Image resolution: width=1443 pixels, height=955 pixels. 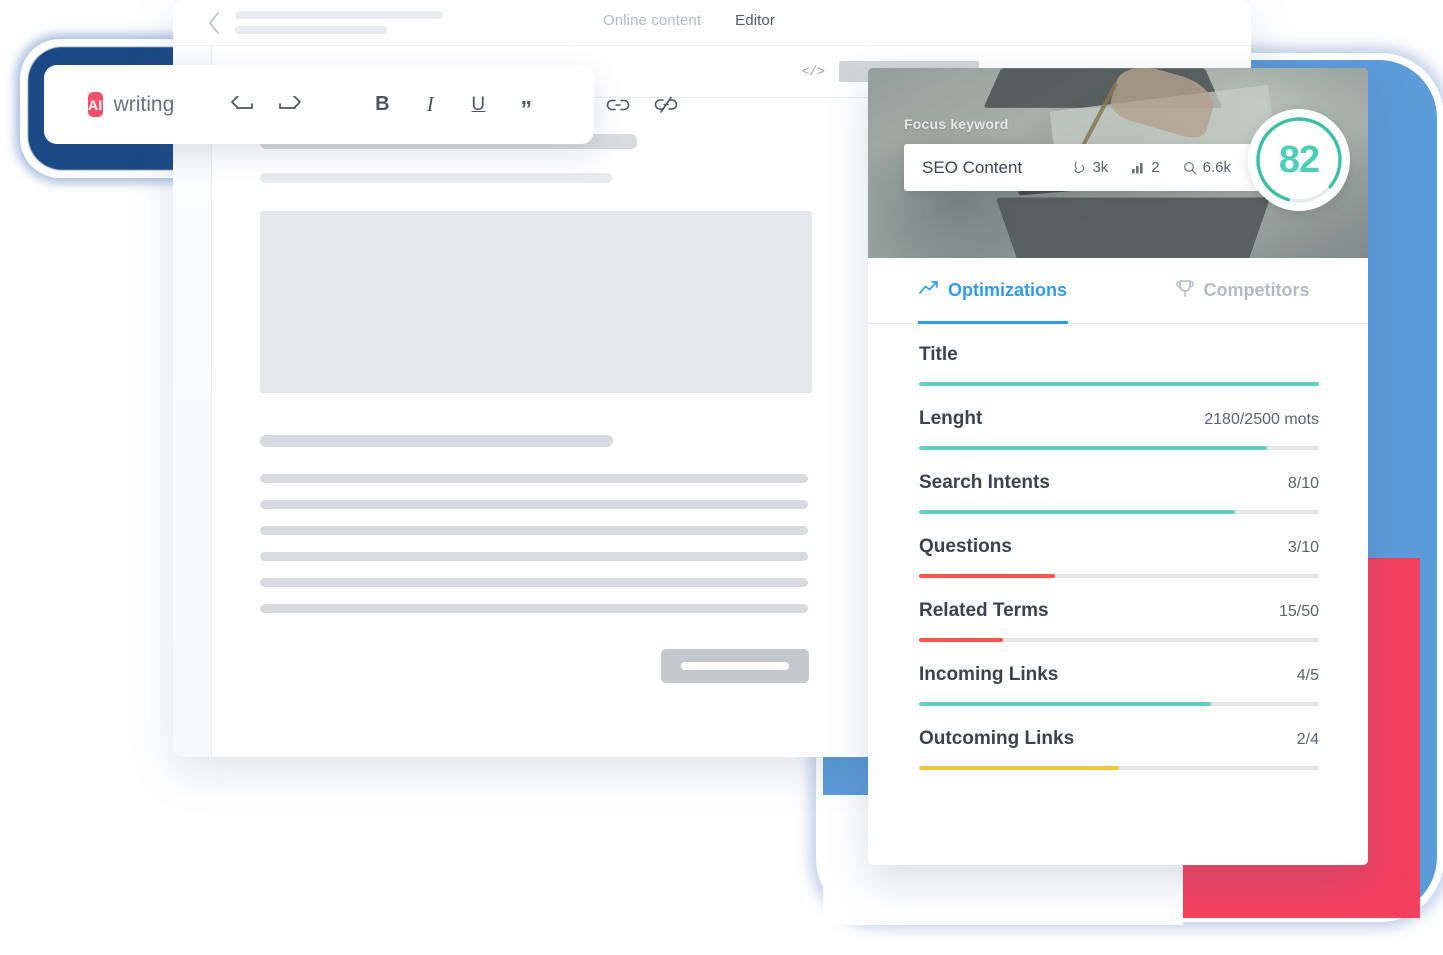 I want to click on seo-score-badge: 82, so click(x=1299, y=160).